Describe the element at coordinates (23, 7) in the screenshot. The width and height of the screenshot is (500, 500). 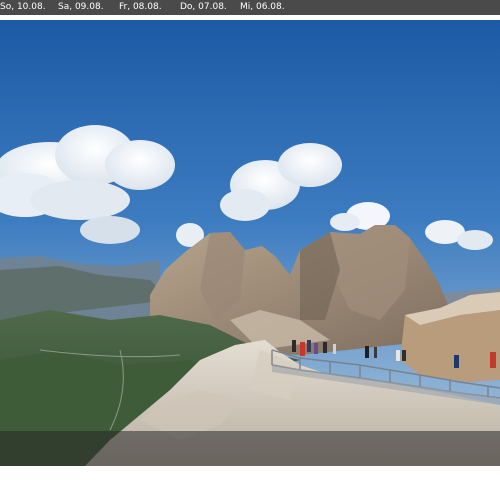
I see `date-tab-sun-10-08: So, 10.08.` at that location.